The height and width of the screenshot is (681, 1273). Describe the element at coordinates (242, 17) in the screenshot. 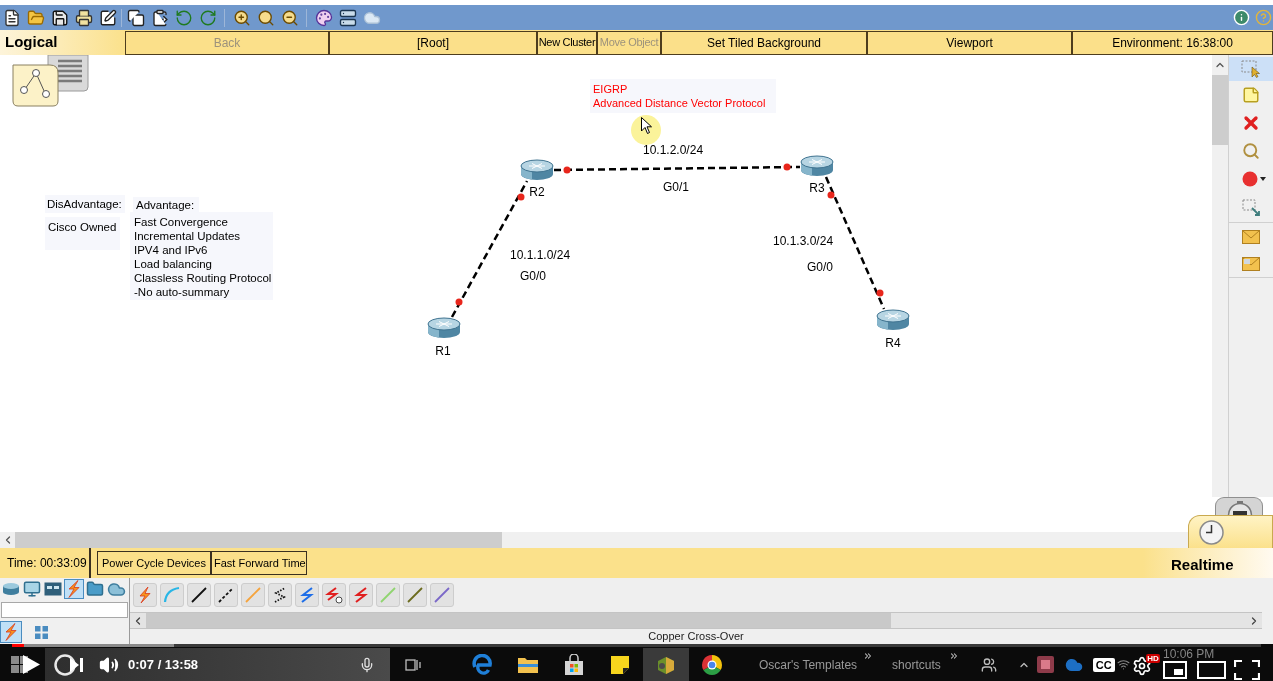

I see `zoom-in-icon` at that location.